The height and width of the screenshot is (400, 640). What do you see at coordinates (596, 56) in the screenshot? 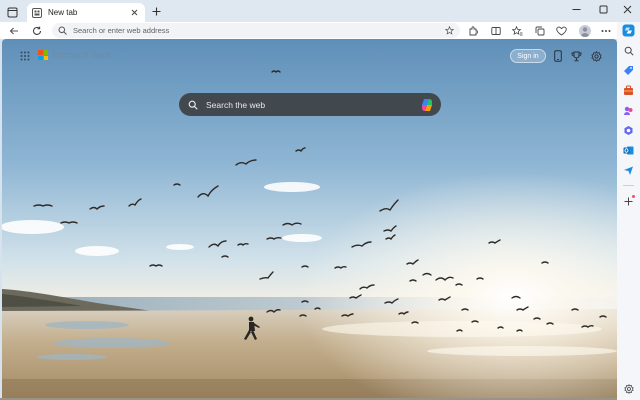
I see `page-settings-gear-icon` at bounding box center [596, 56].